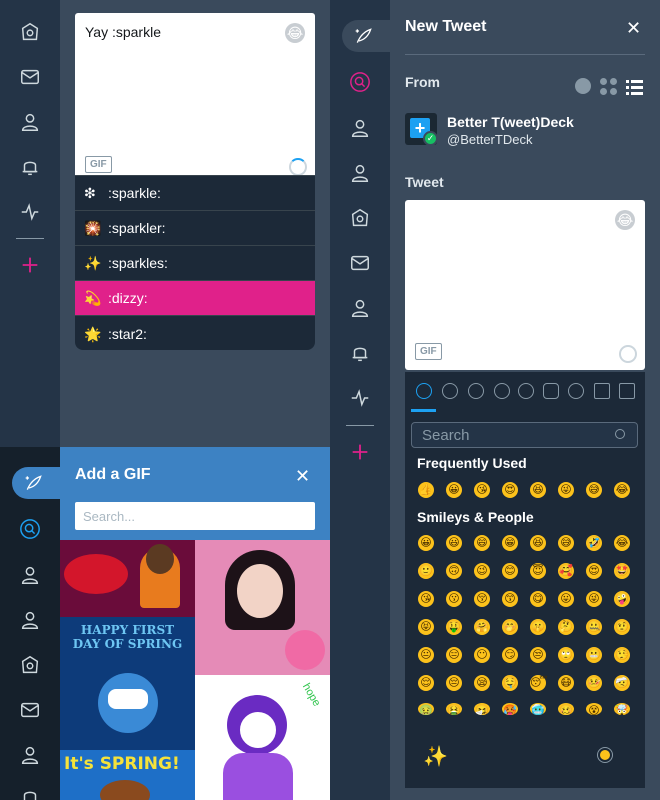  I want to click on emoji-button: 😚, so click(482, 599).